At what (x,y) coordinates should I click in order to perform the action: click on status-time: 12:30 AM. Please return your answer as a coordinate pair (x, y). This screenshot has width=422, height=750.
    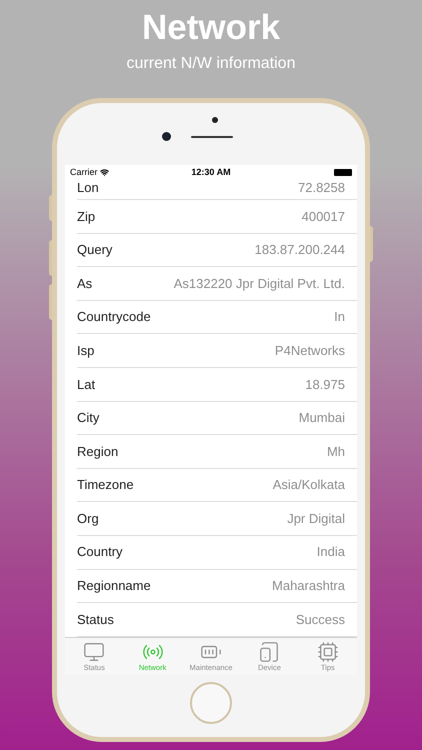
    Looking at the image, I should click on (211, 172).